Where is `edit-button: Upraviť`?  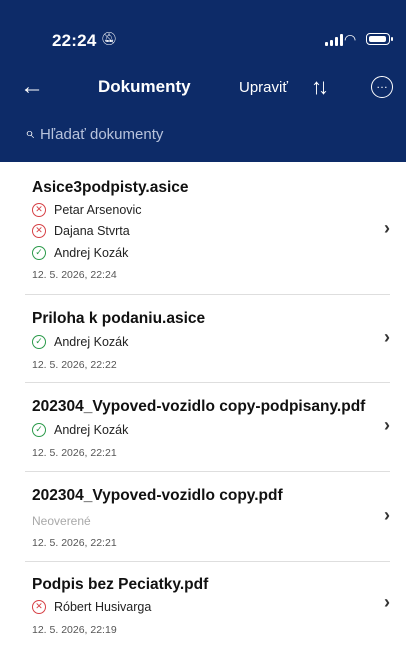 edit-button: Upraviť is located at coordinates (263, 87).